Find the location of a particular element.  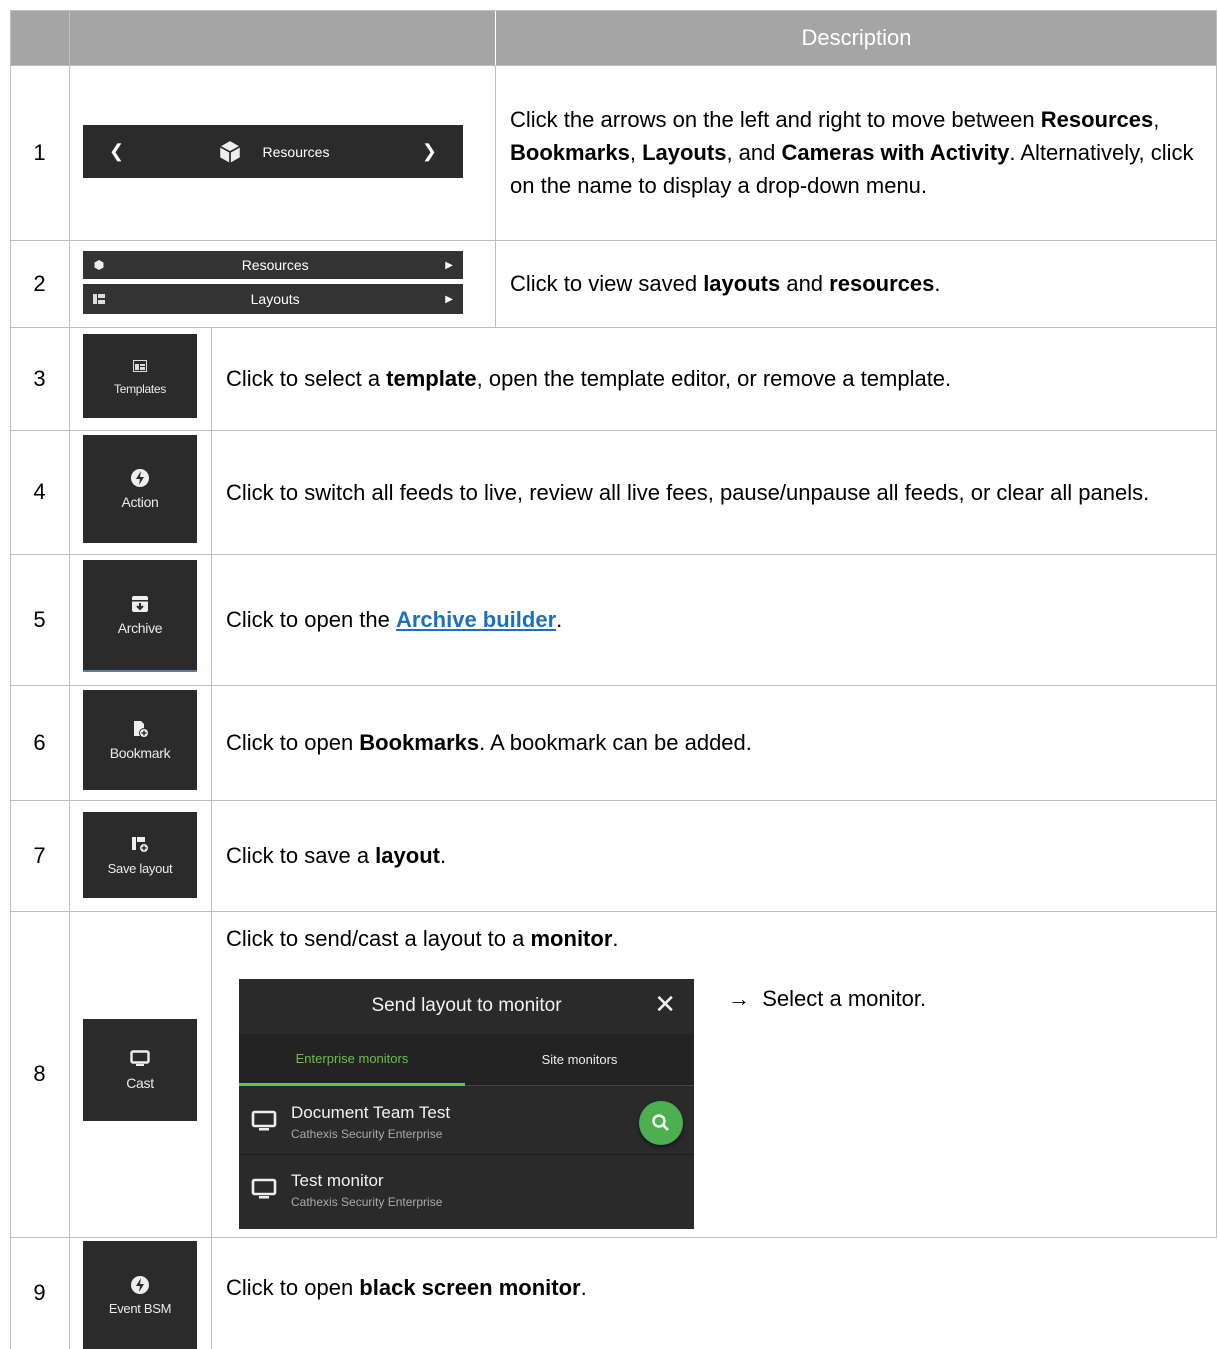

resources-item-label: Resources is located at coordinates (275, 265).